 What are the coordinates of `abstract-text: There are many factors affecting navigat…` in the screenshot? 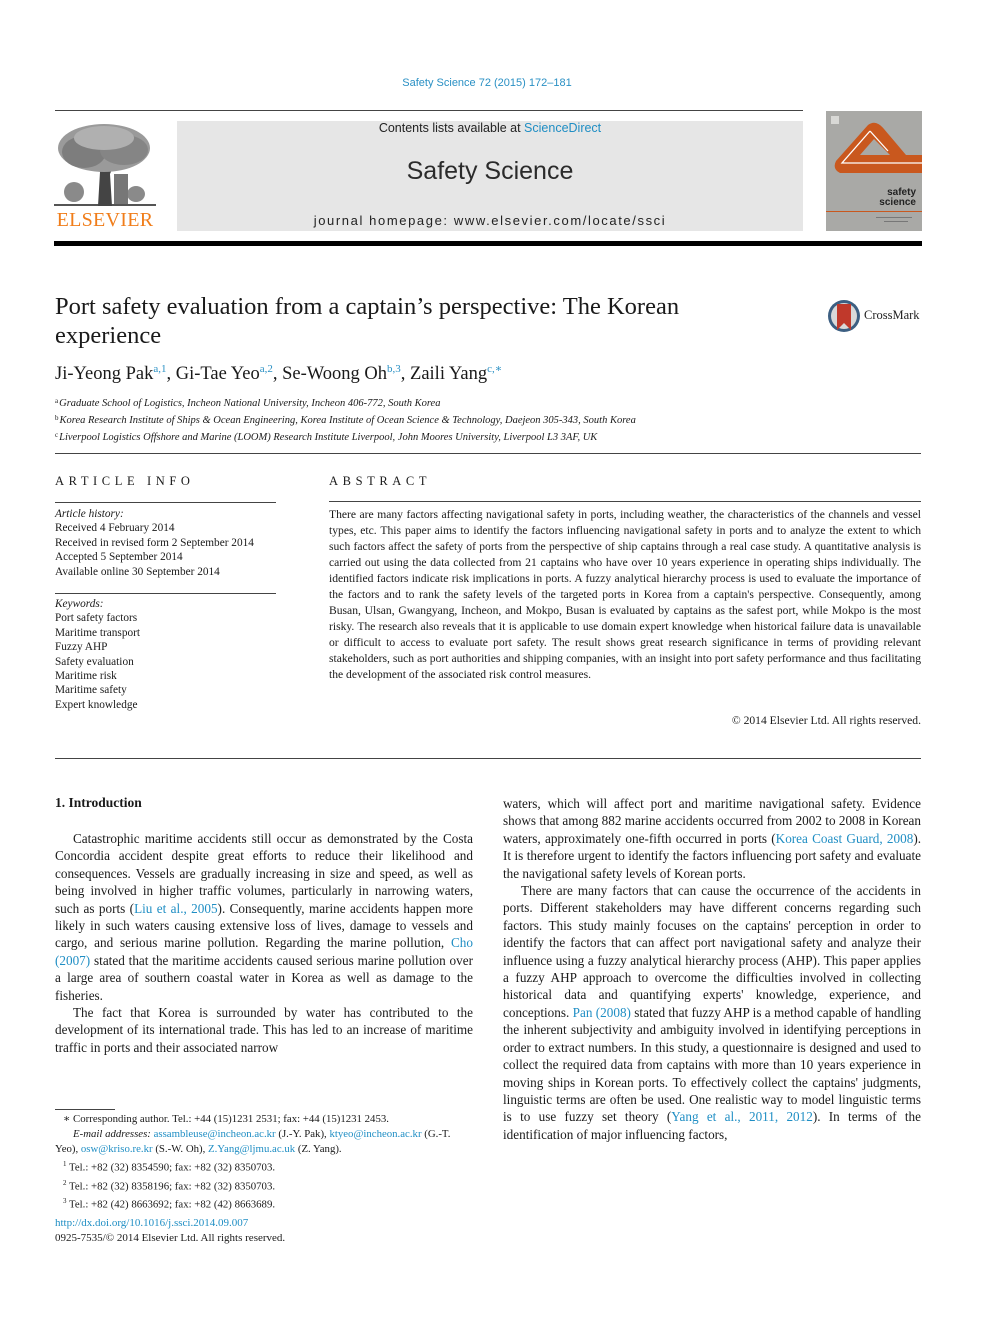 It's located at (625, 594).